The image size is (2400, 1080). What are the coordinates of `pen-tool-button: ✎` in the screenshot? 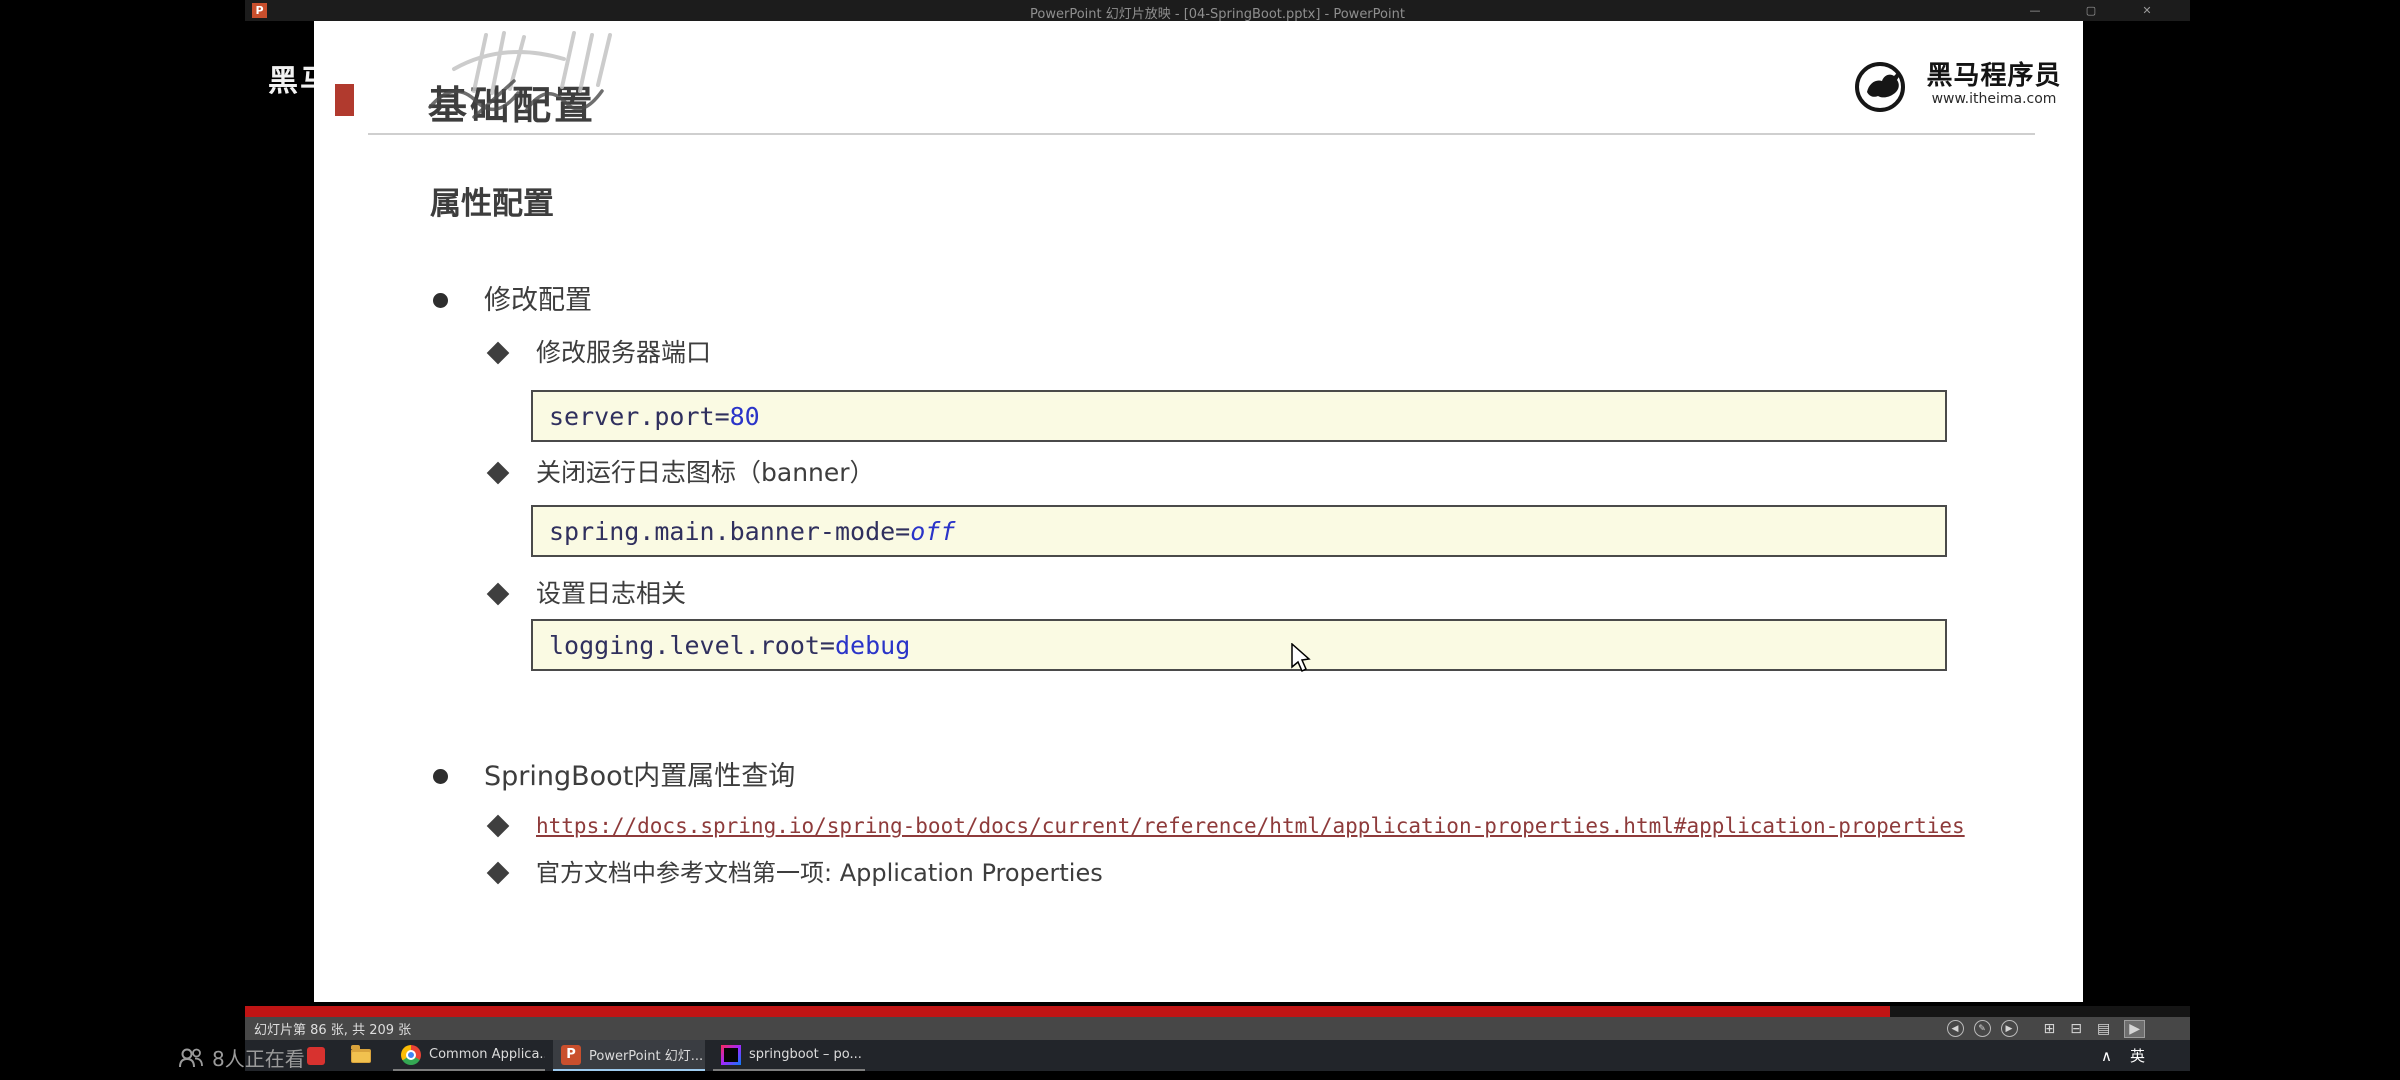 It's located at (1982, 1028).